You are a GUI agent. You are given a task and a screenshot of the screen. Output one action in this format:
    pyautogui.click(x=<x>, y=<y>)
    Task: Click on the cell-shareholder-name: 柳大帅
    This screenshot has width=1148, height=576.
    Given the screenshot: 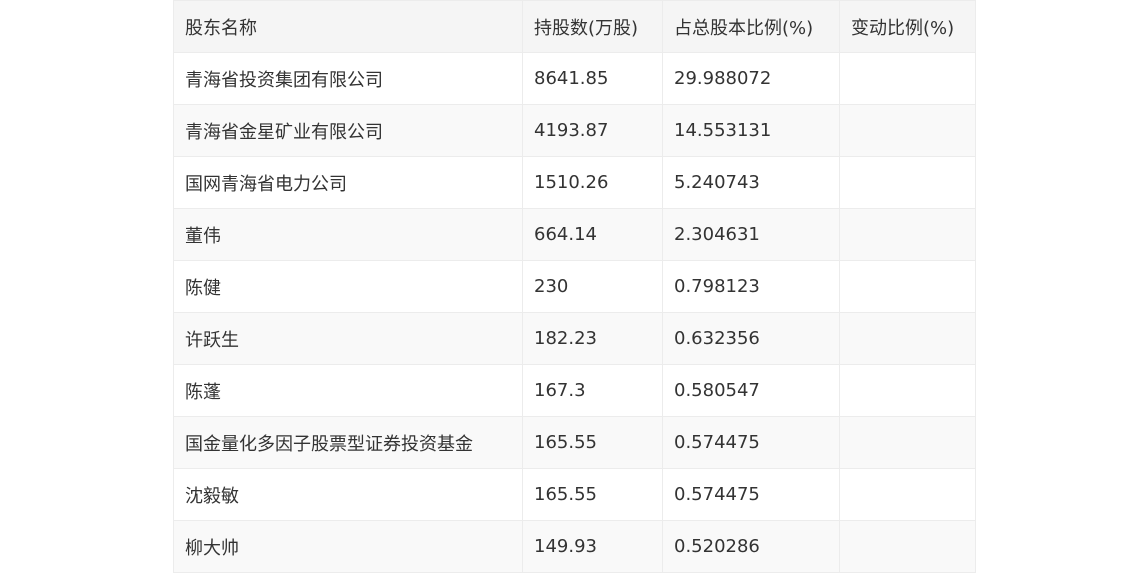 What is the action you would take?
    pyautogui.click(x=348, y=546)
    